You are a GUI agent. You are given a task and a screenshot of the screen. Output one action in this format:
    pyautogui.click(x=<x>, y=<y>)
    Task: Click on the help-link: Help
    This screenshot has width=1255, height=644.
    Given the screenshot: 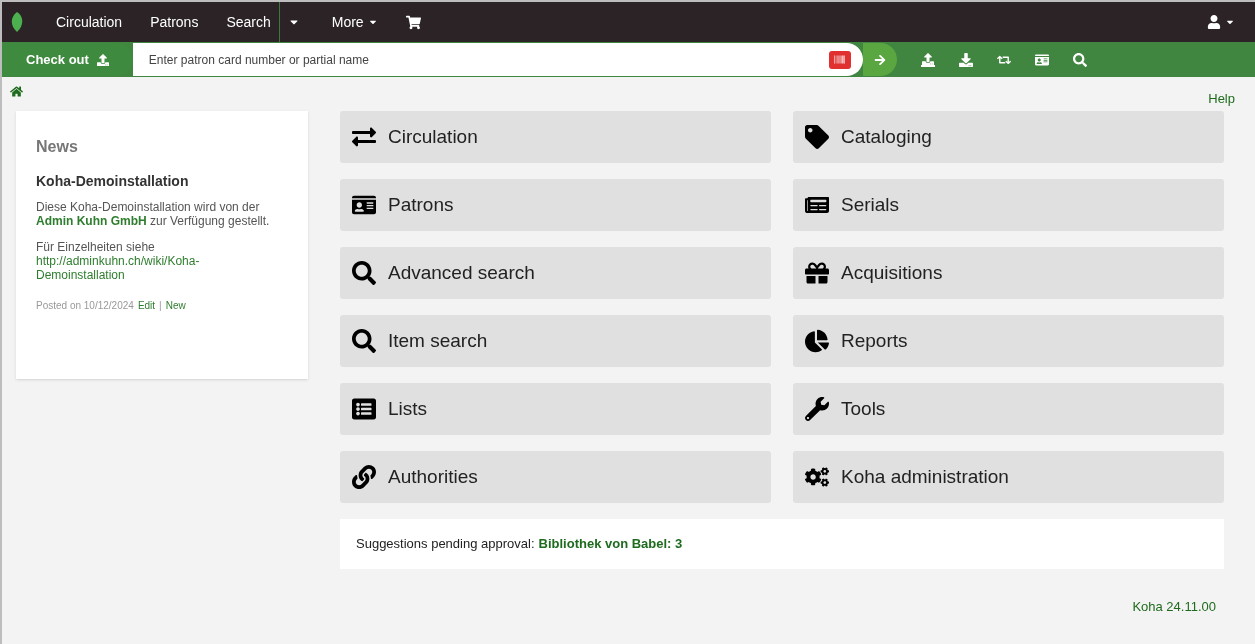 What is the action you would take?
    pyautogui.click(x=1221, y=100)
    